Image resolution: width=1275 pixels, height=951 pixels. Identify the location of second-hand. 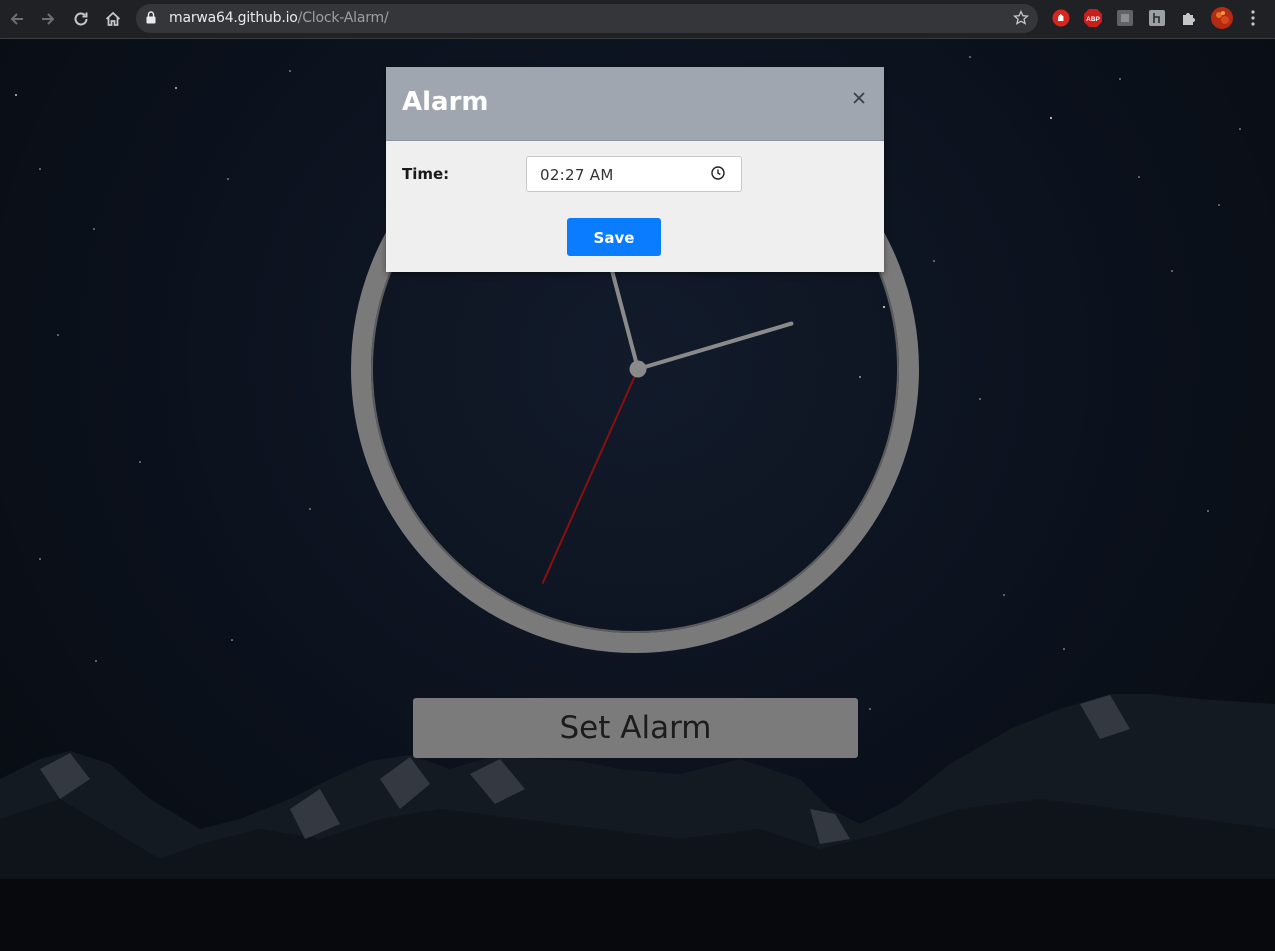
(590, 476).